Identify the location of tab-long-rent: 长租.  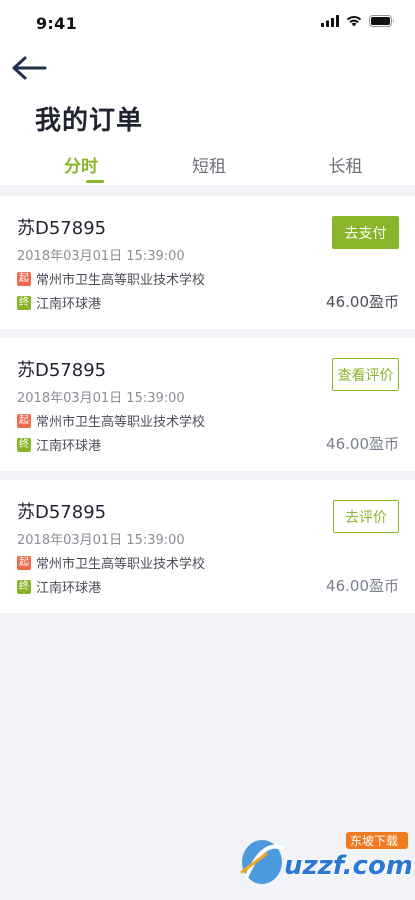
(345, 168).